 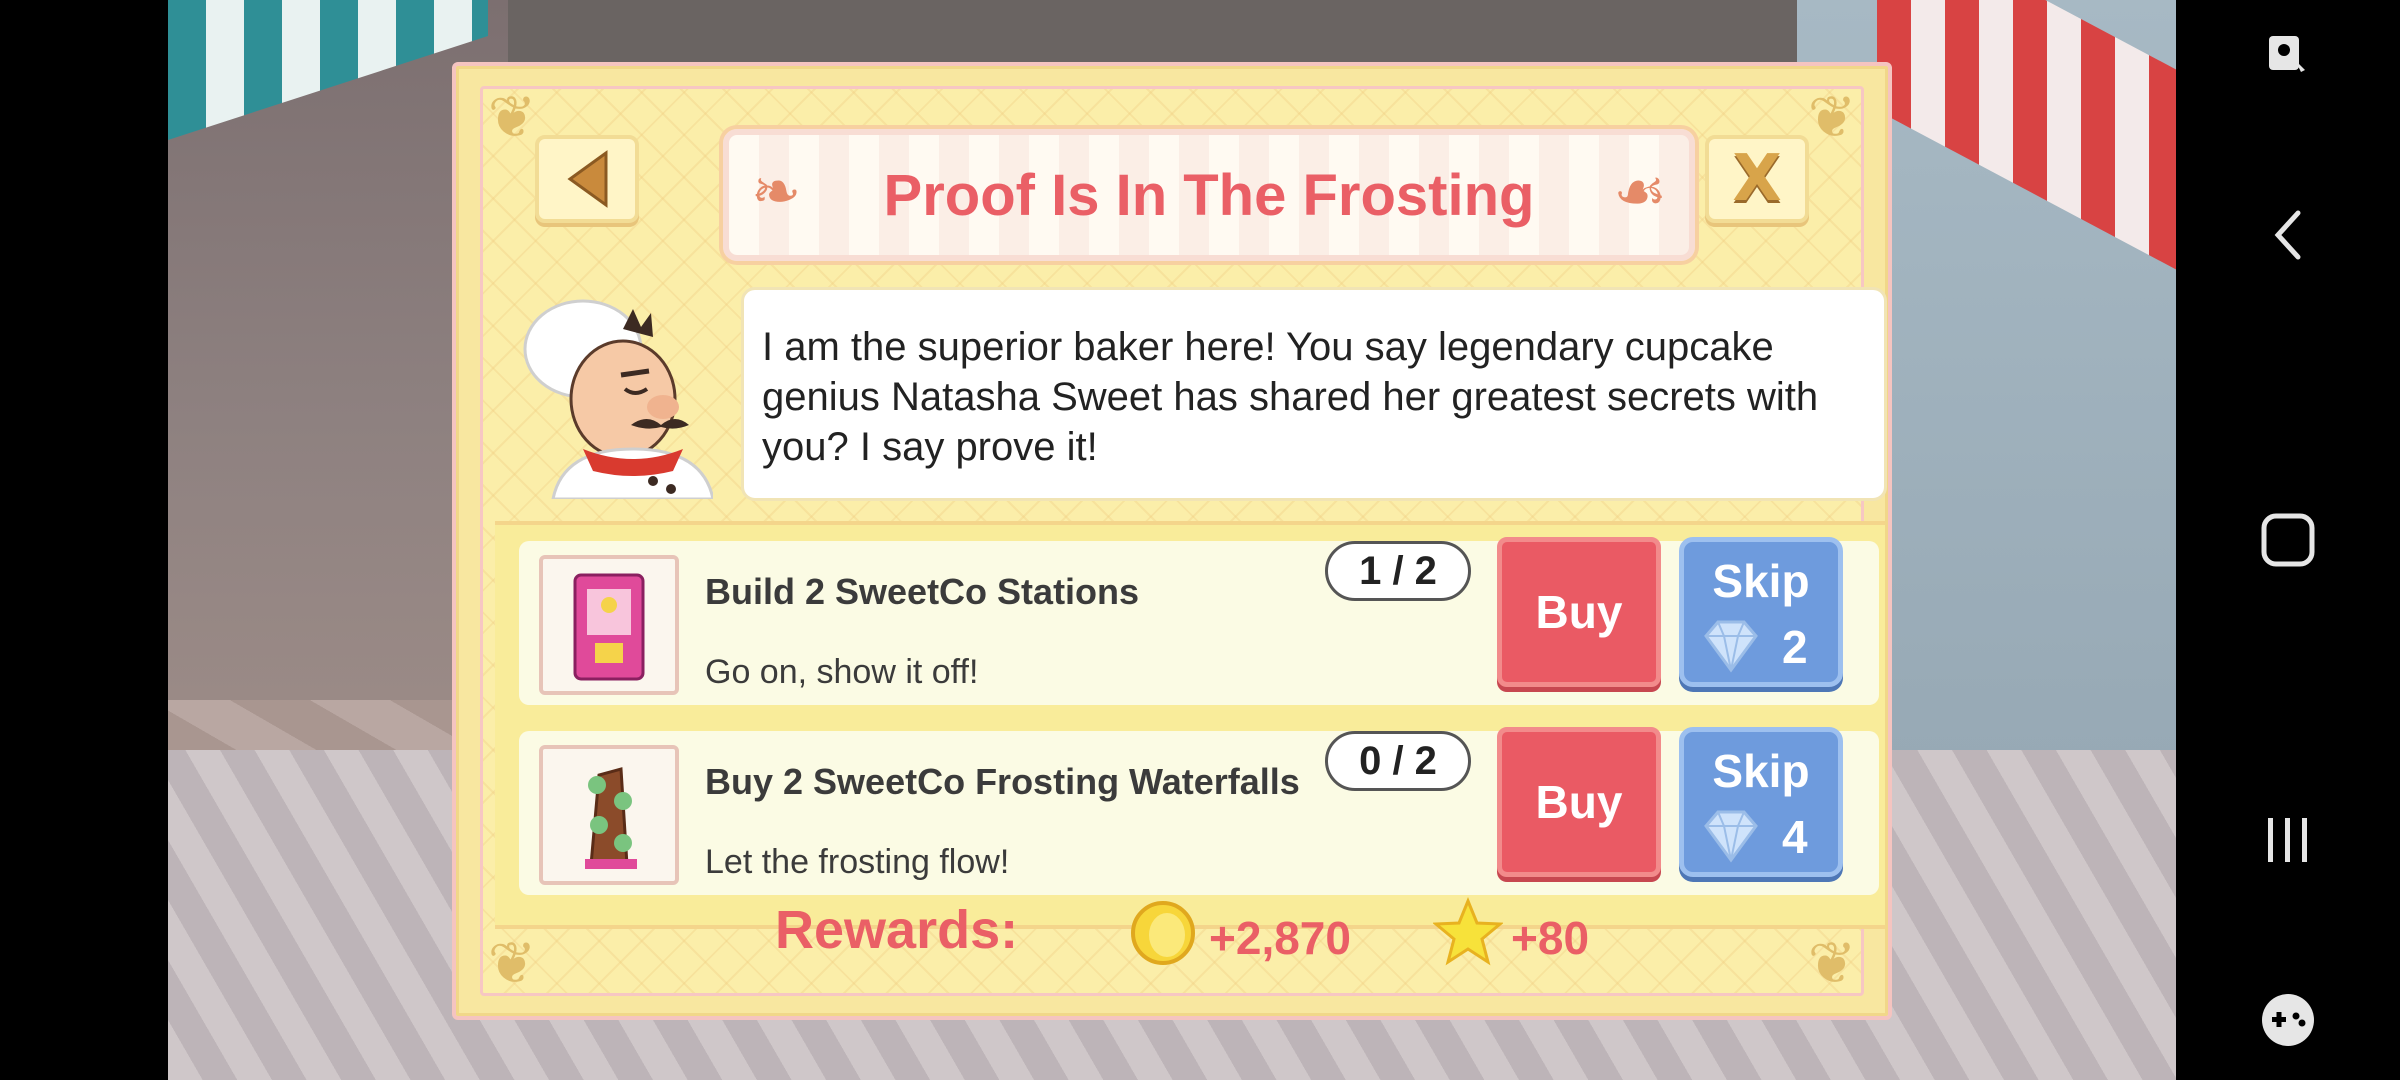 What do you see at coordinates (1795, 837) in the screenshot?
I see `skip-cost: 4` at bounding box center [1795, 837].